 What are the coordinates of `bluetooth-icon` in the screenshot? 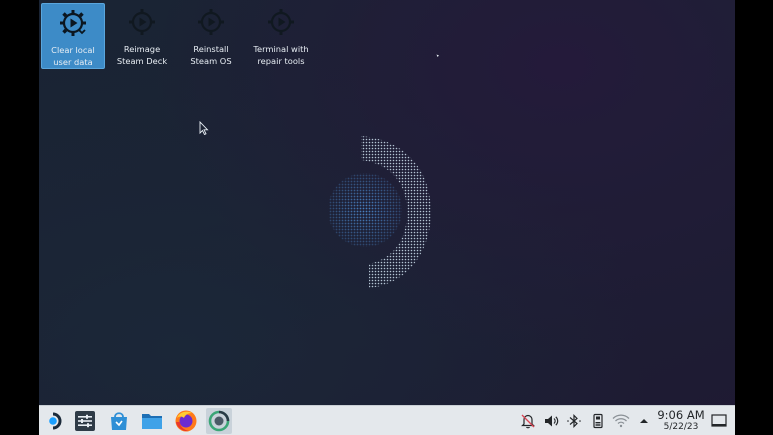 It's located at (574, 421).